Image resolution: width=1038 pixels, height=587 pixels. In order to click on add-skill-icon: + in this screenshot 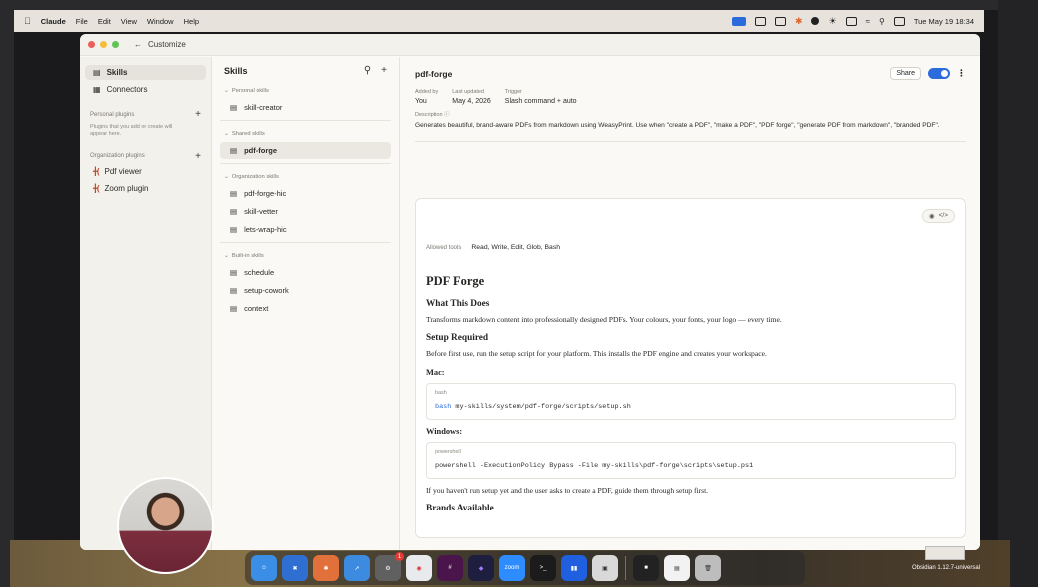, I will do `click(384, 70)`.